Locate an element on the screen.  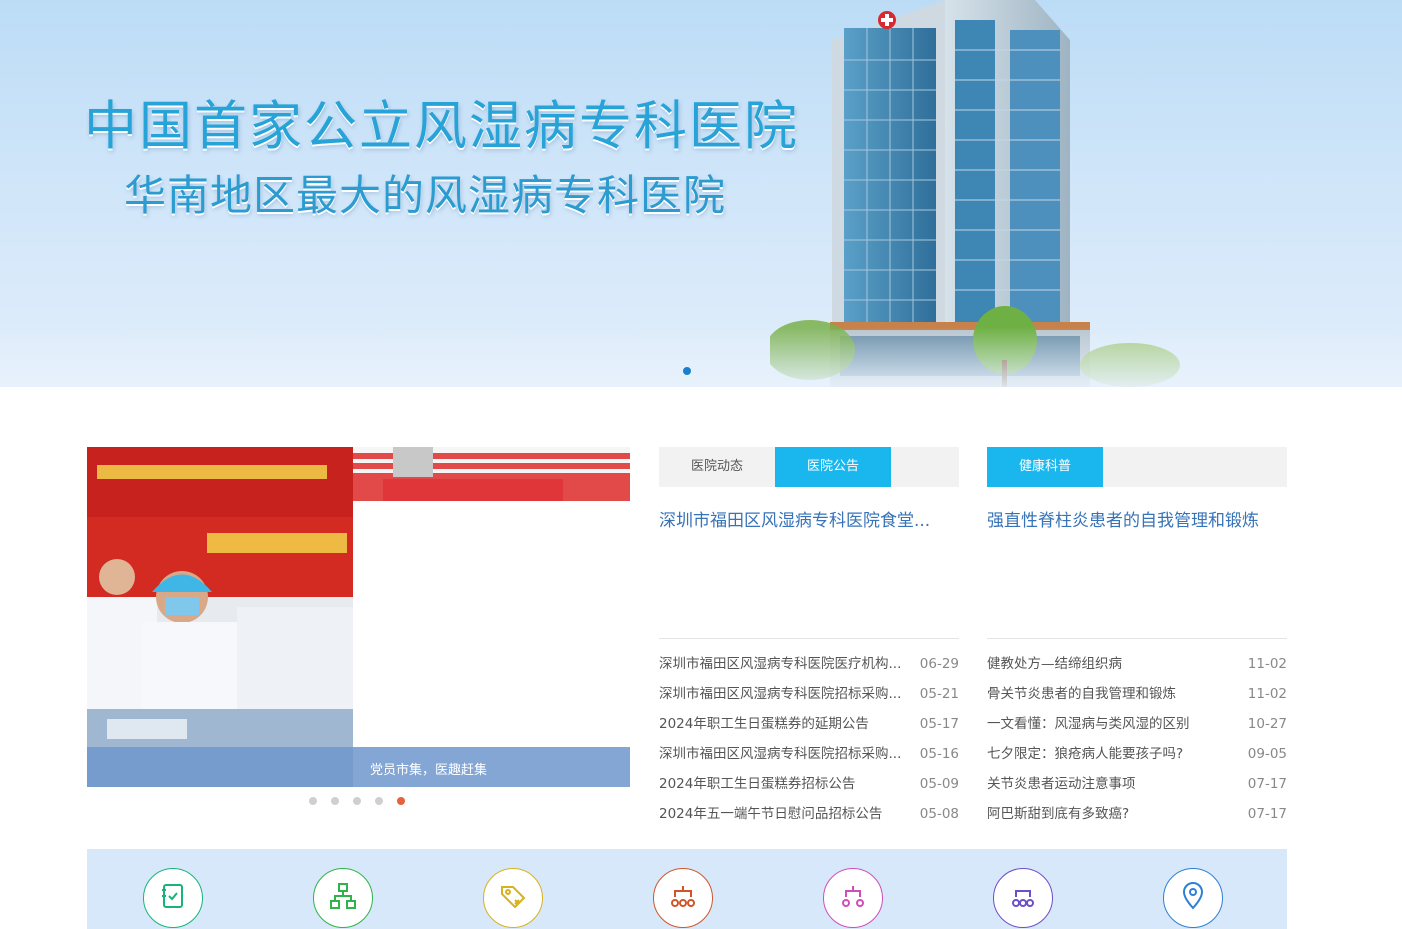
news-date: 06-29 is located at coordinates (939, 664).